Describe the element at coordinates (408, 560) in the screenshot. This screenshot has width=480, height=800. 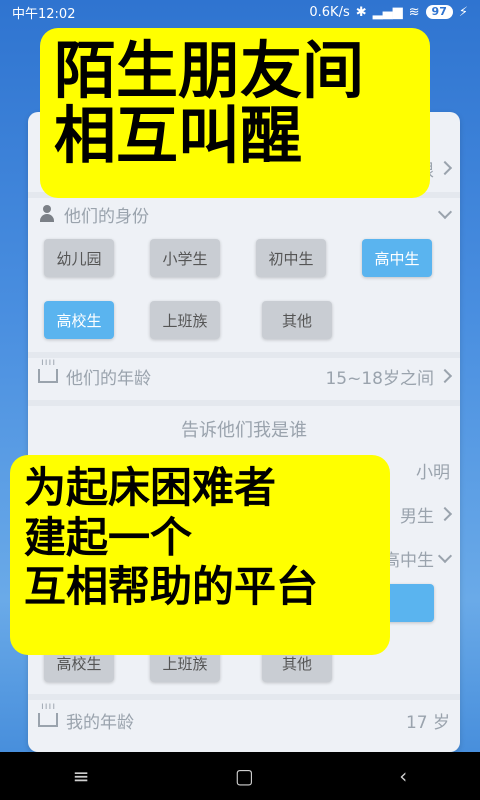
I see `my-identity-value: 高中生` at that location.